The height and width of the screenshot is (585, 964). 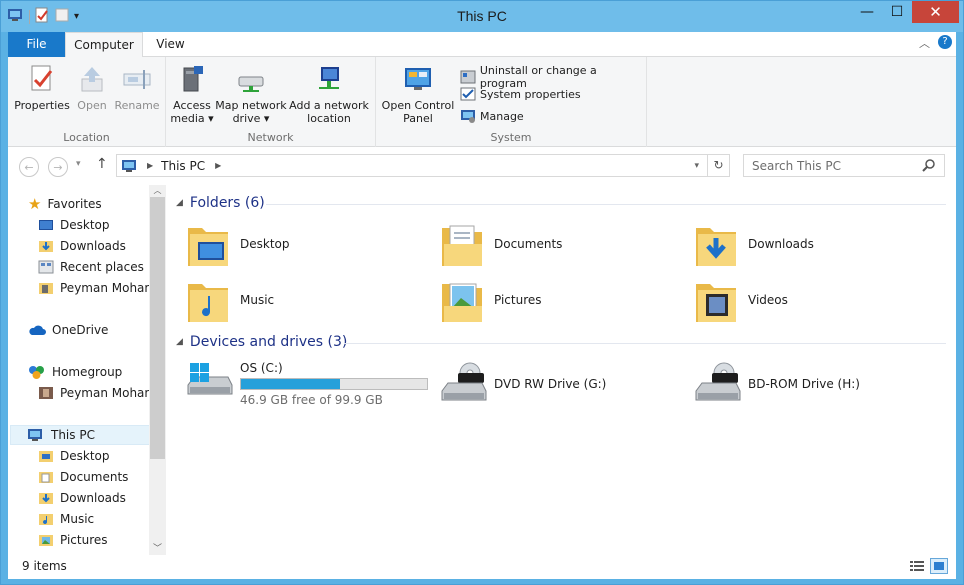 What do you see at coordinates (74, 456) in the screenshot?
I see `nav-pc-desktop: Desktop` at bounding box center [74, 456].